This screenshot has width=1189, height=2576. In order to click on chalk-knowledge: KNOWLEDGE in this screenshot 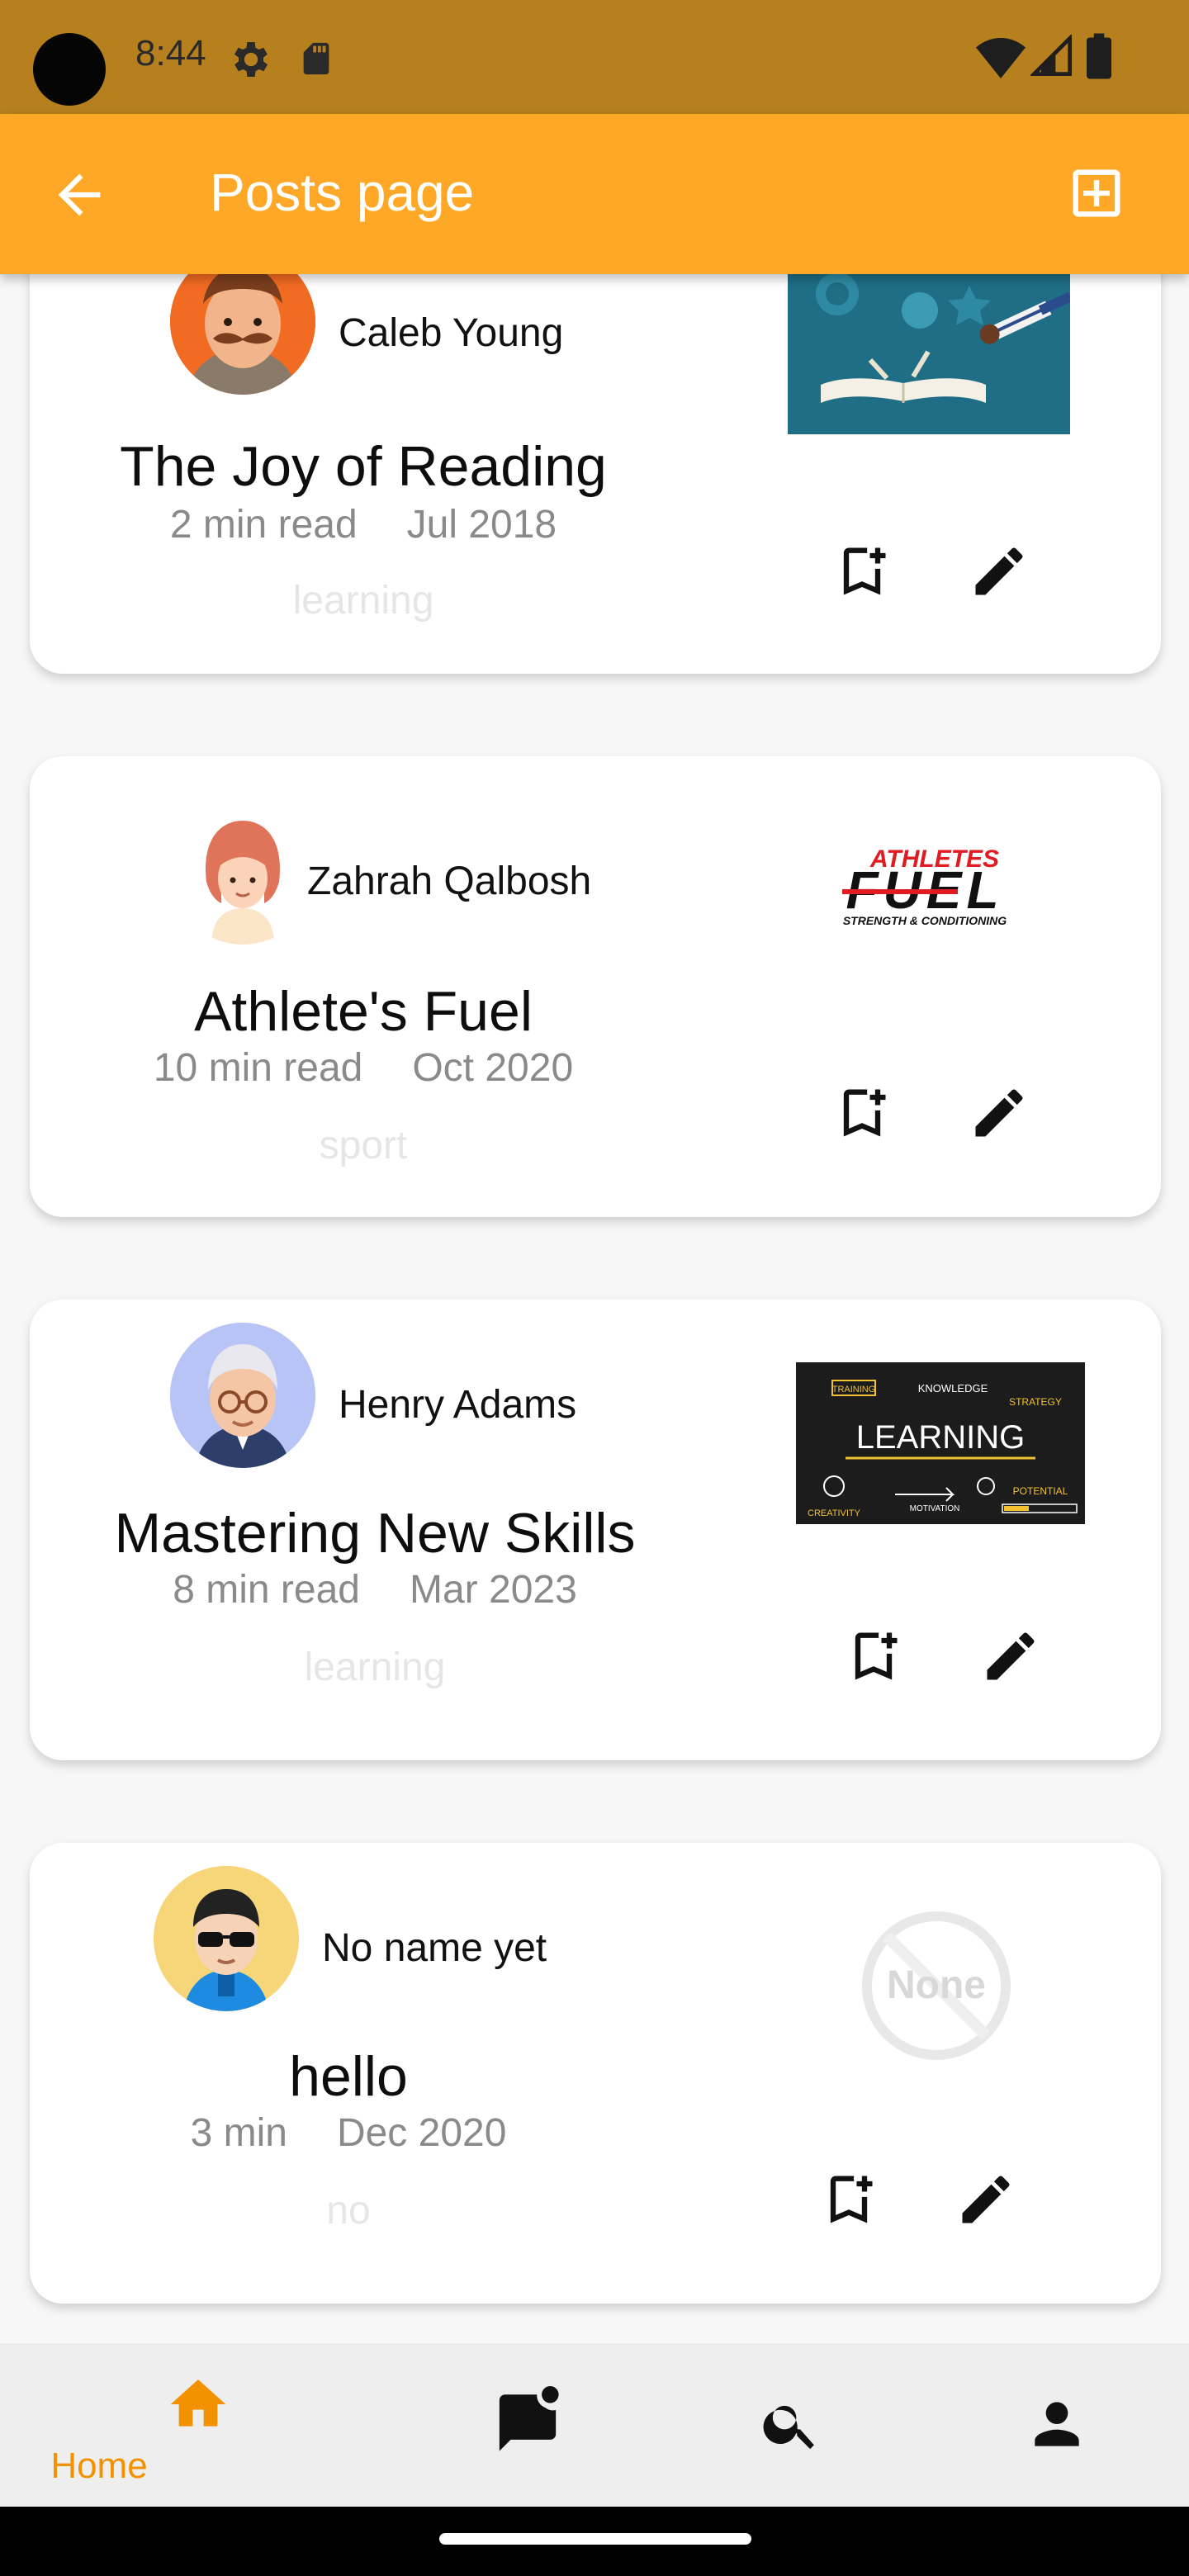, I will do `click(953, 1388)`.